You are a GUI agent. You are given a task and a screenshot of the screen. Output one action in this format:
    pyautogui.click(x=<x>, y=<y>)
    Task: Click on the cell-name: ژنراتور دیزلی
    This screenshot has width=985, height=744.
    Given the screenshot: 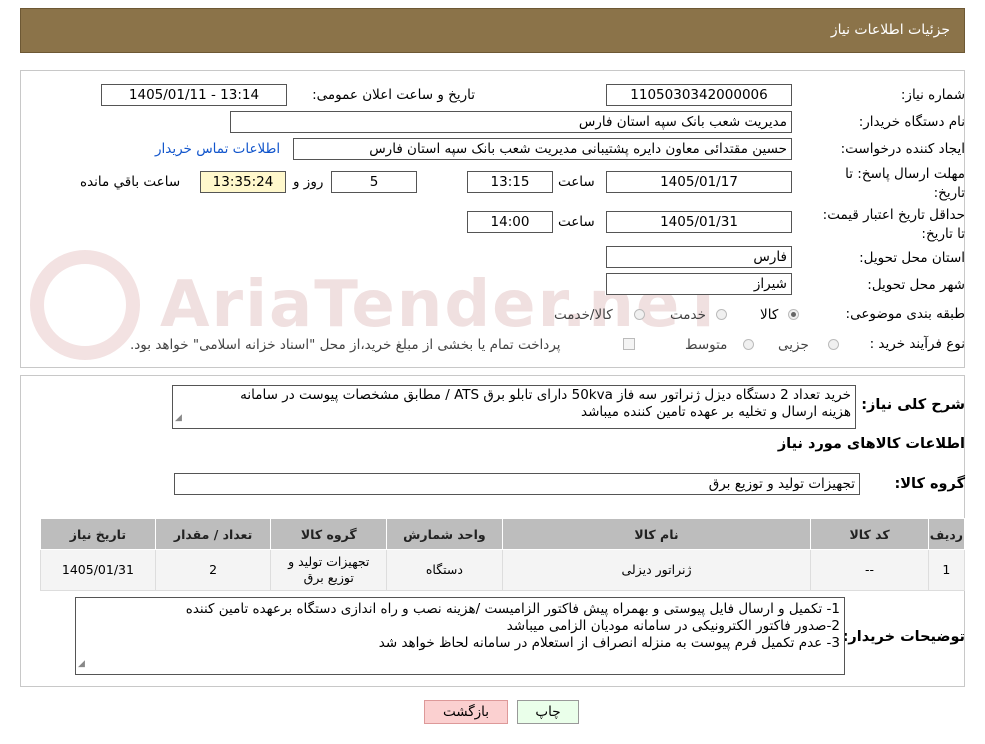 What is the action you would take?
    pyautogui.click(x=656, y=570)
    